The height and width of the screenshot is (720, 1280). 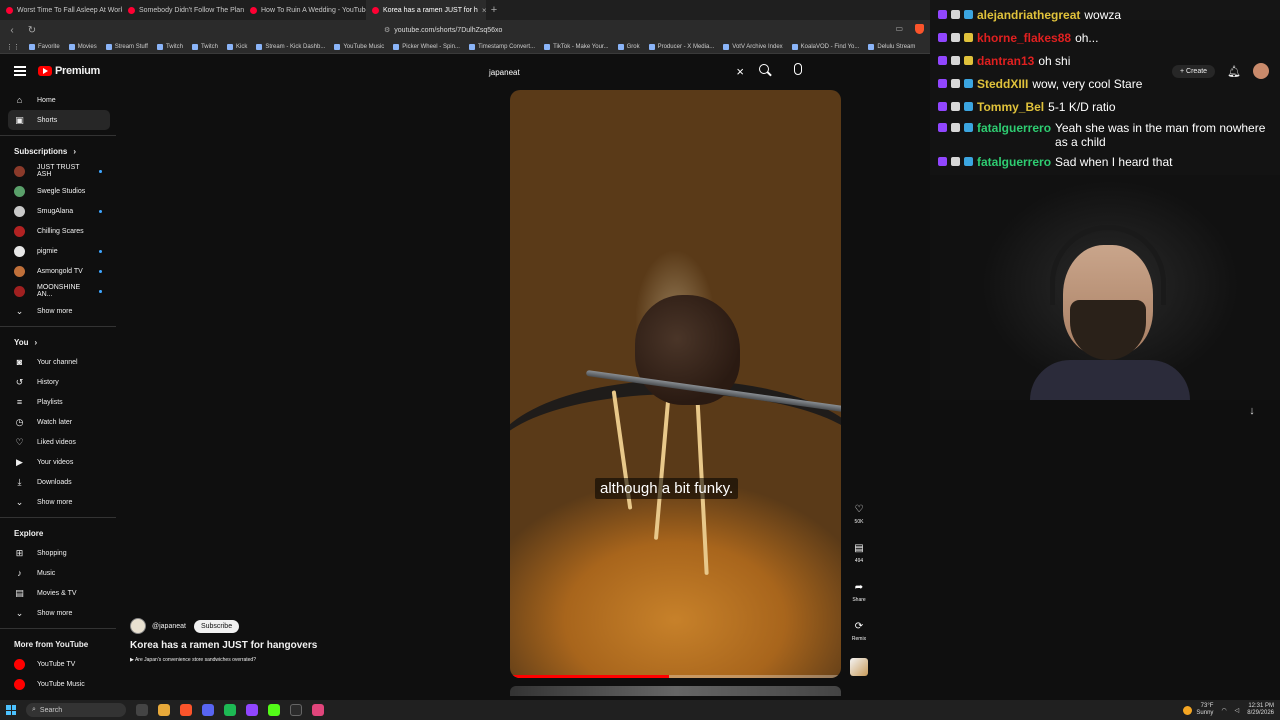 What do you see at coordinates (76, 710) in the screenshot?
I see `taskbar-search: ⌕ Search` at bounding box center [76, 710].